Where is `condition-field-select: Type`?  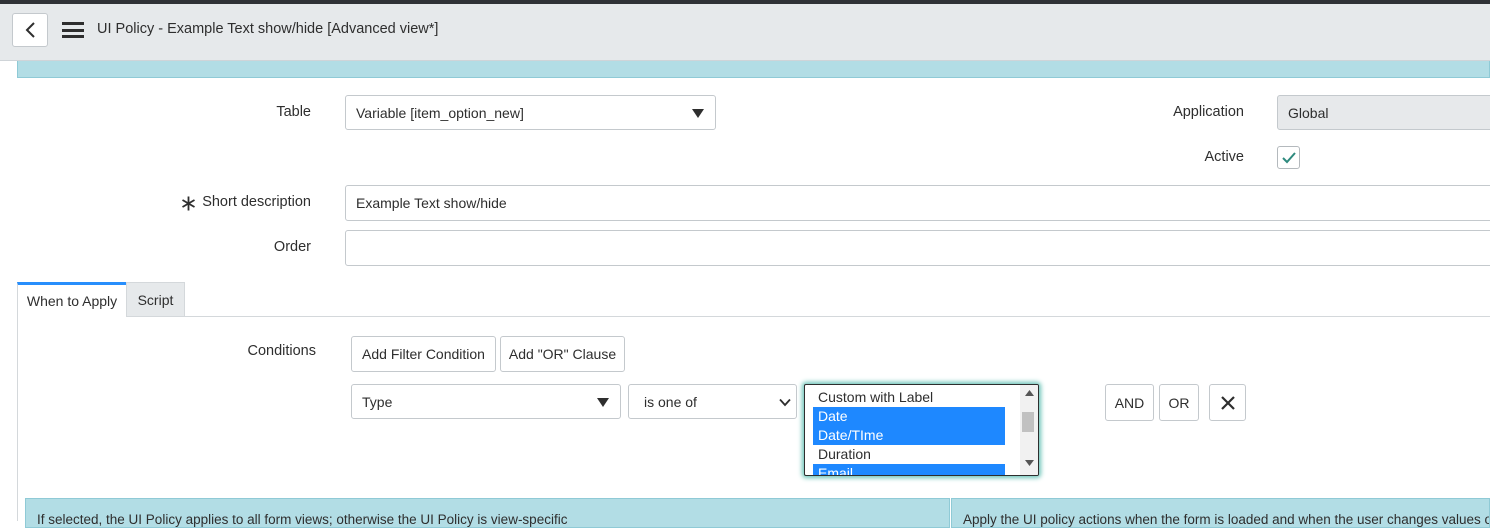 condition-field-select: Type is located at coordinates (486, 401).